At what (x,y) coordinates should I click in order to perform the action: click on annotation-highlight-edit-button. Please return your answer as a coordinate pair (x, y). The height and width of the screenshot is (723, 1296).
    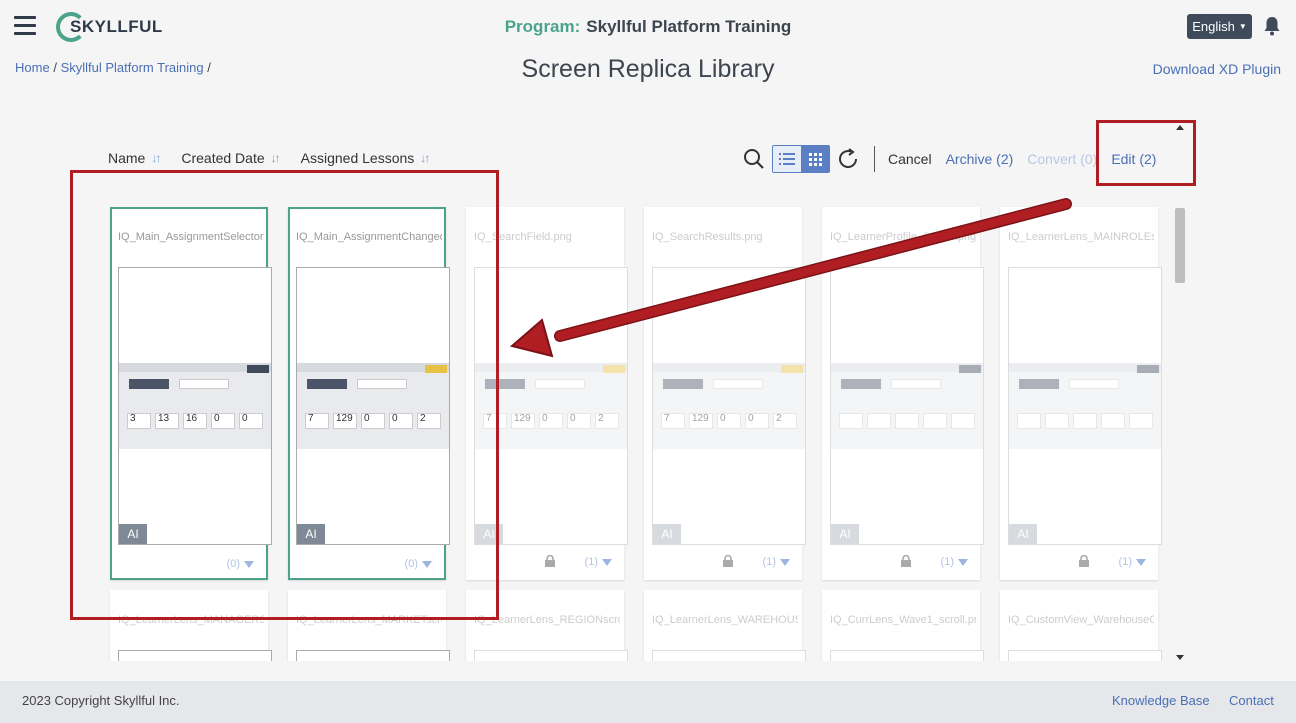
    Looking at the image, I should click on (1146, 153).